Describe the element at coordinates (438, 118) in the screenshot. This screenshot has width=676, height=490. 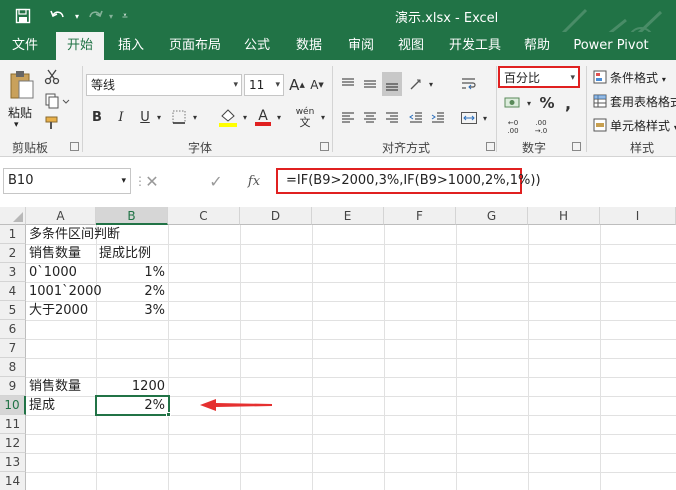
I see `increase-indent-icon` at that location.